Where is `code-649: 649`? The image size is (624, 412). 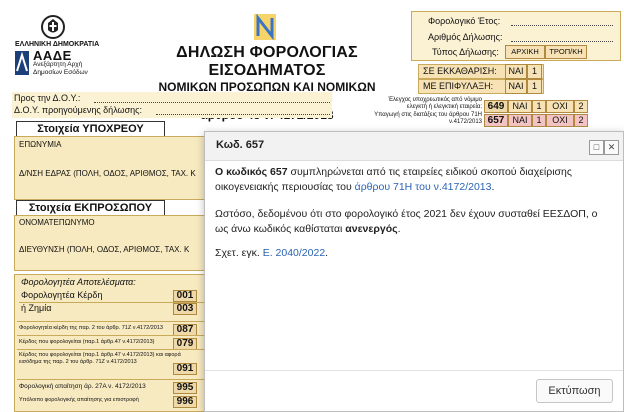
code-649: 649 is located at coordinates (496, 106).